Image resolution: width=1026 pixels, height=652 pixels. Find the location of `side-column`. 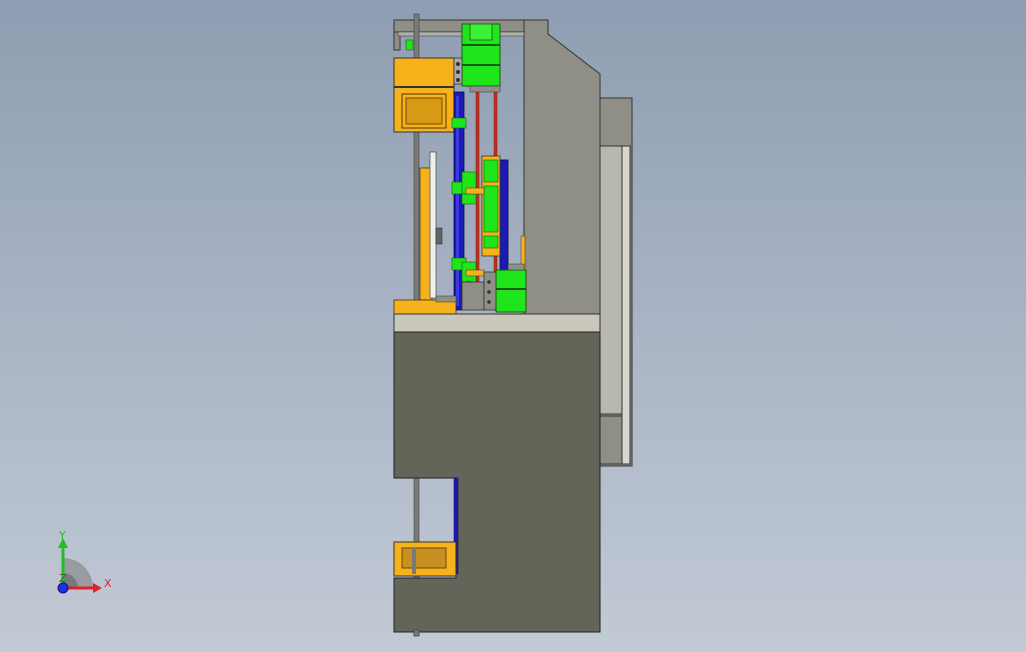

side-column is located at coordinates (616, 282).